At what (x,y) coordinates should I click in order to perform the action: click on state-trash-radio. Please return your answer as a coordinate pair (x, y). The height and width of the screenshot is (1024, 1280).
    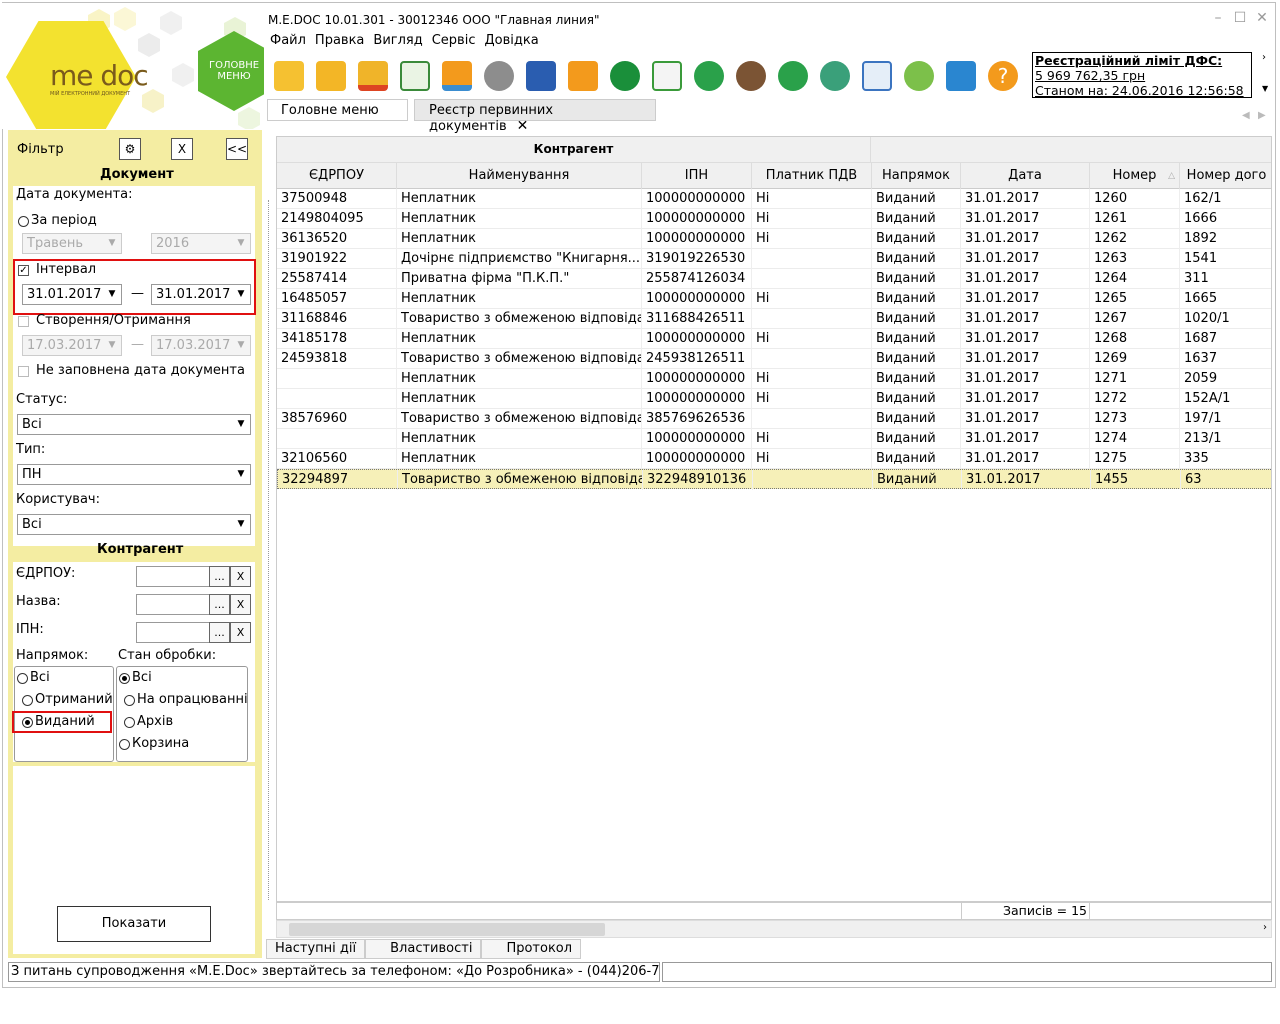
    Looking at the image, I should click on (124, 744).